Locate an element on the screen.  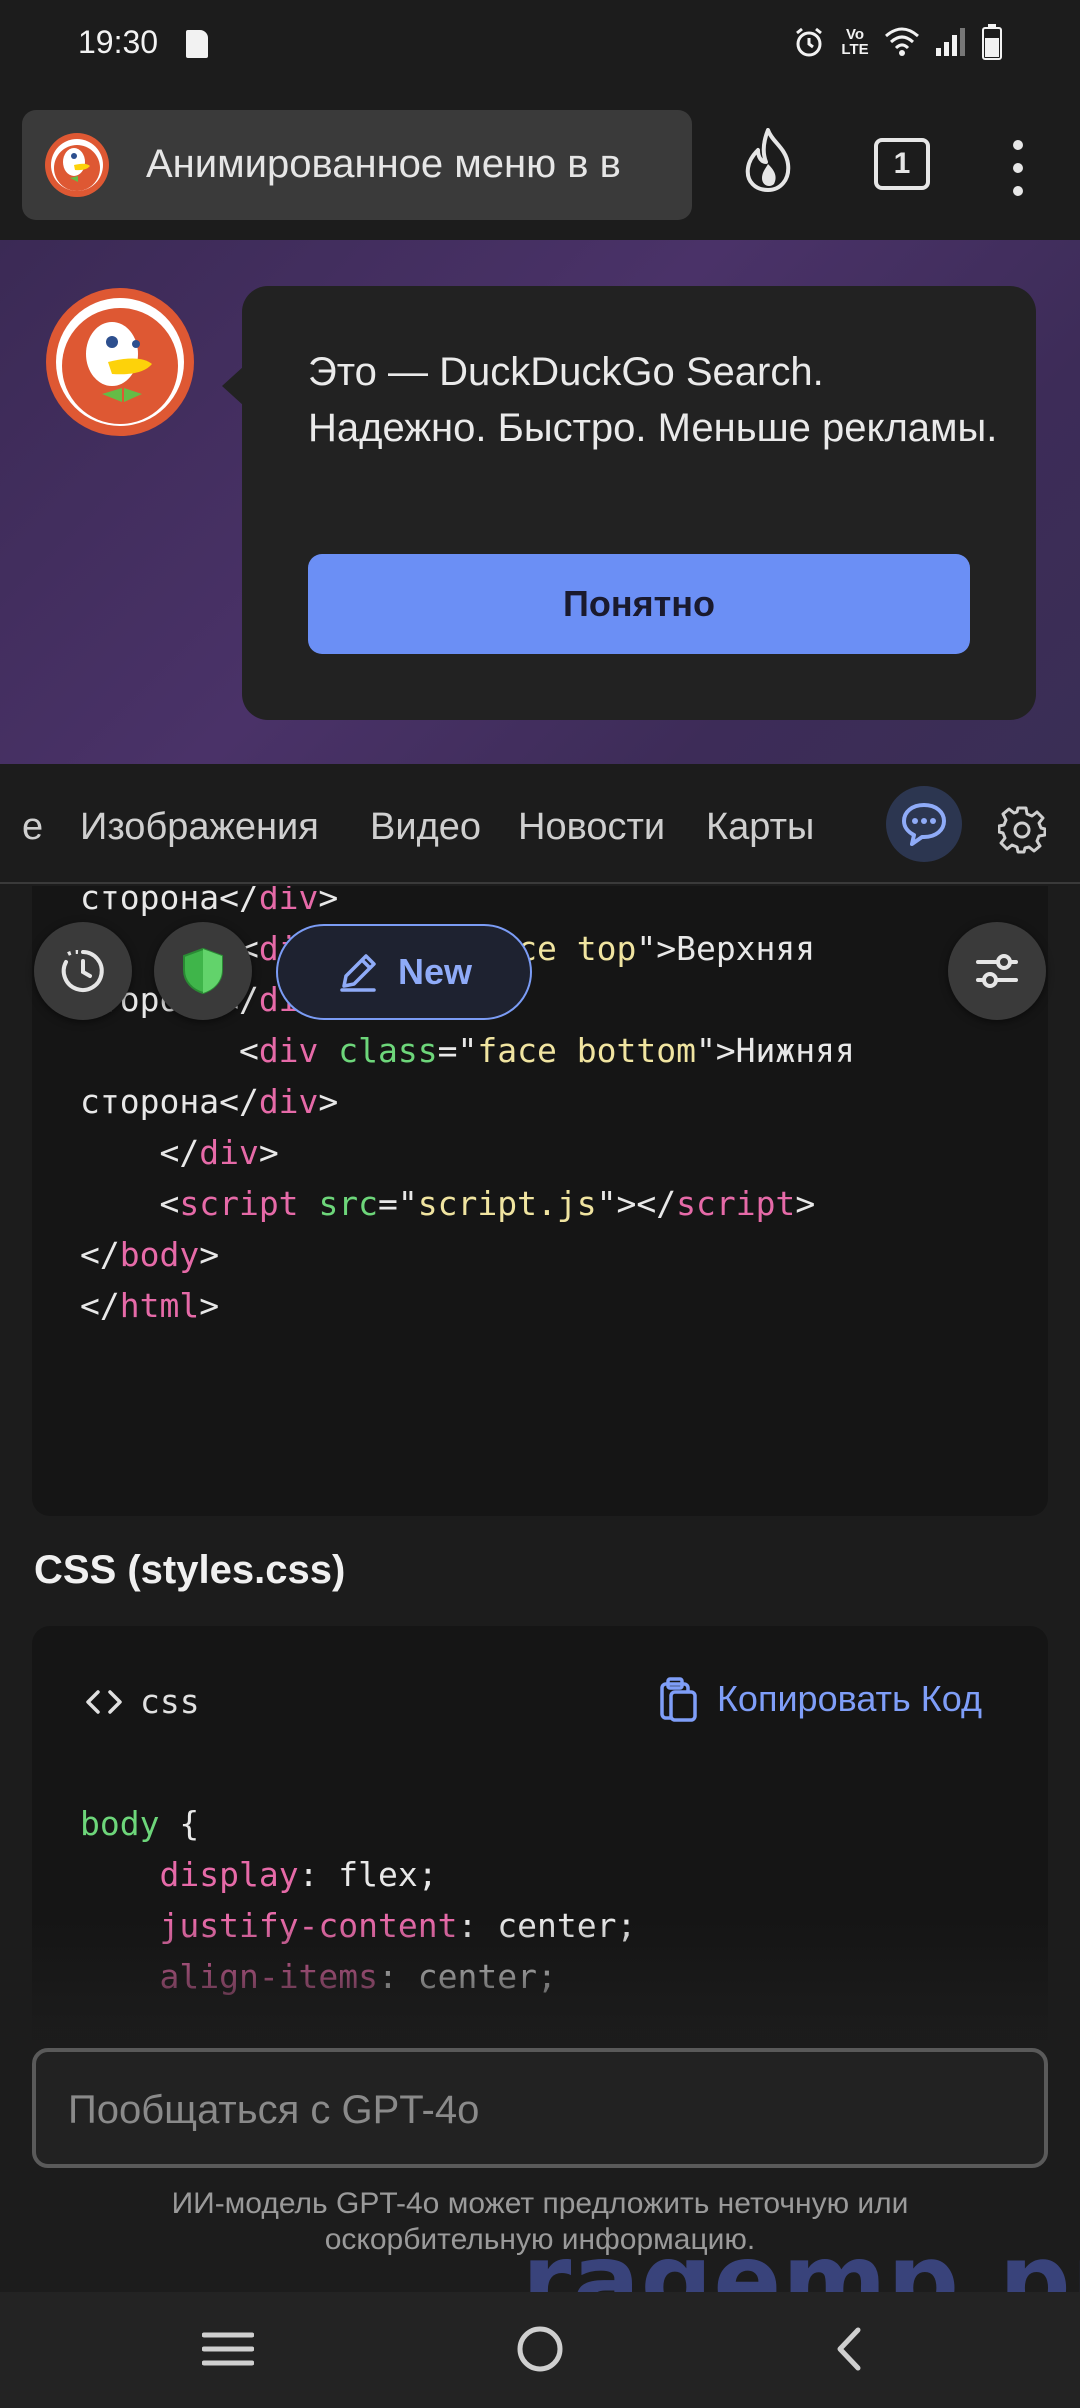
code-line: </div> is located at coordinates (467, 1152).